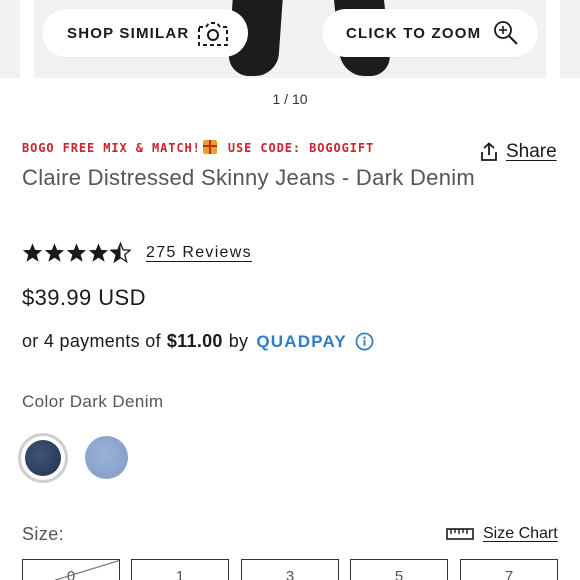 This screenshot has width=580, height=580. Describe the element at coordinates (43, 534) in the screenshot. I see `size-label: Size:` at that location.